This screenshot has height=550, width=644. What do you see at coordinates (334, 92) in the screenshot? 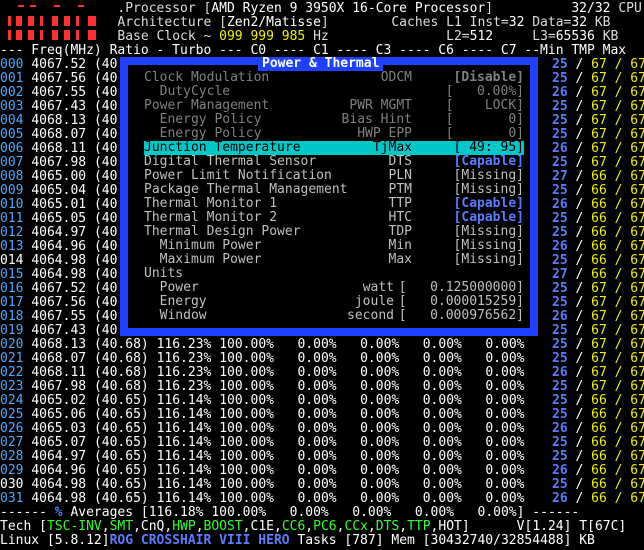
I see `thermal-setting-row: DutyCycle [ 0.00%]` at bounding box center [334, 92].